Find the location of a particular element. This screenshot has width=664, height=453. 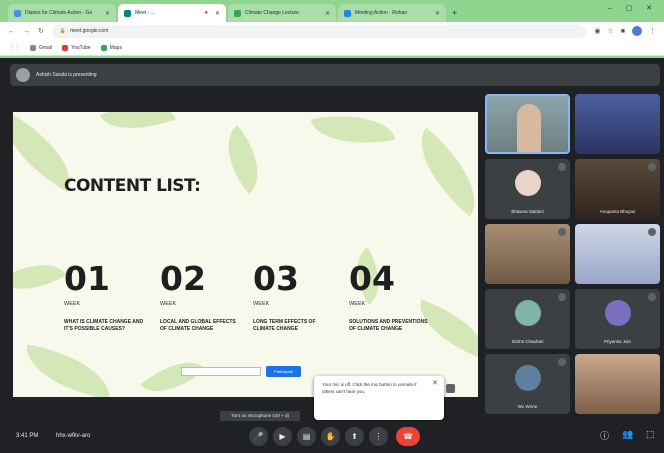

participant-tile: Bhawna Saklani is located at coordinates (527, 189).